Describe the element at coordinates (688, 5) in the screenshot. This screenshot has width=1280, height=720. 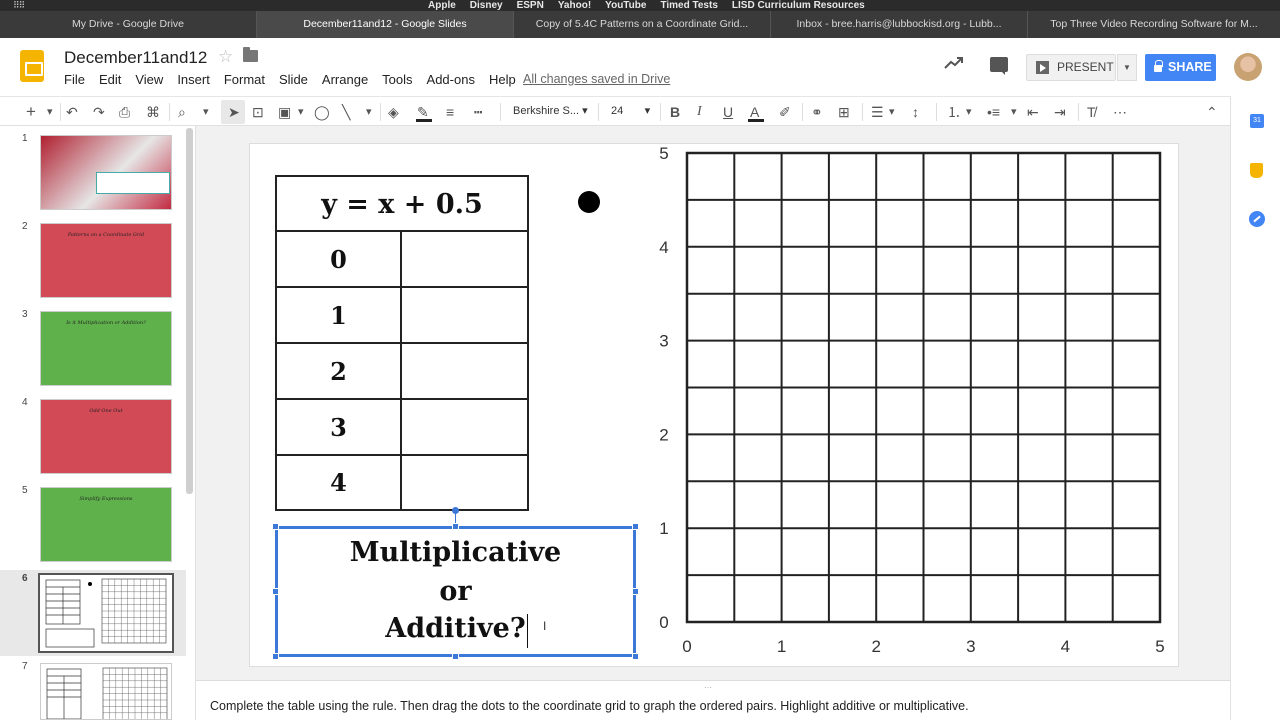
I see `bookmark-timed-tests: Timed Tests` at that location.